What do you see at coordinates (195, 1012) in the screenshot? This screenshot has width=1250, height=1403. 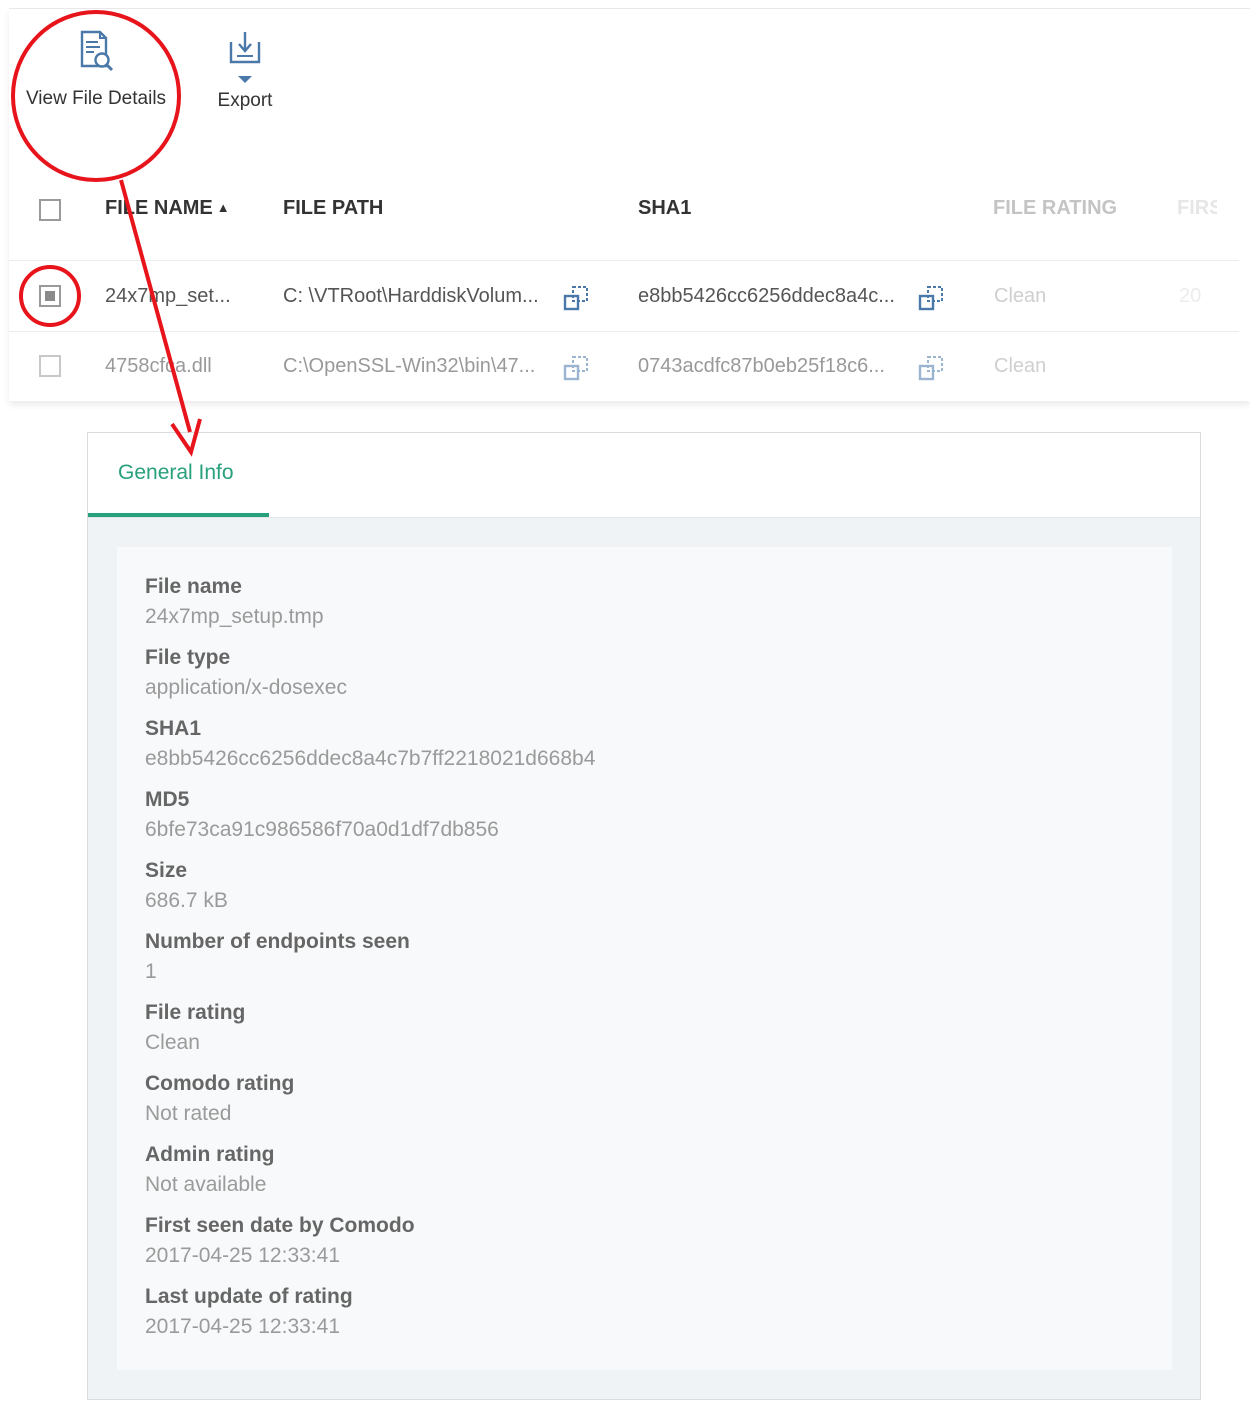 I see `field-label: File rating` at bounding box center [195, 1012].